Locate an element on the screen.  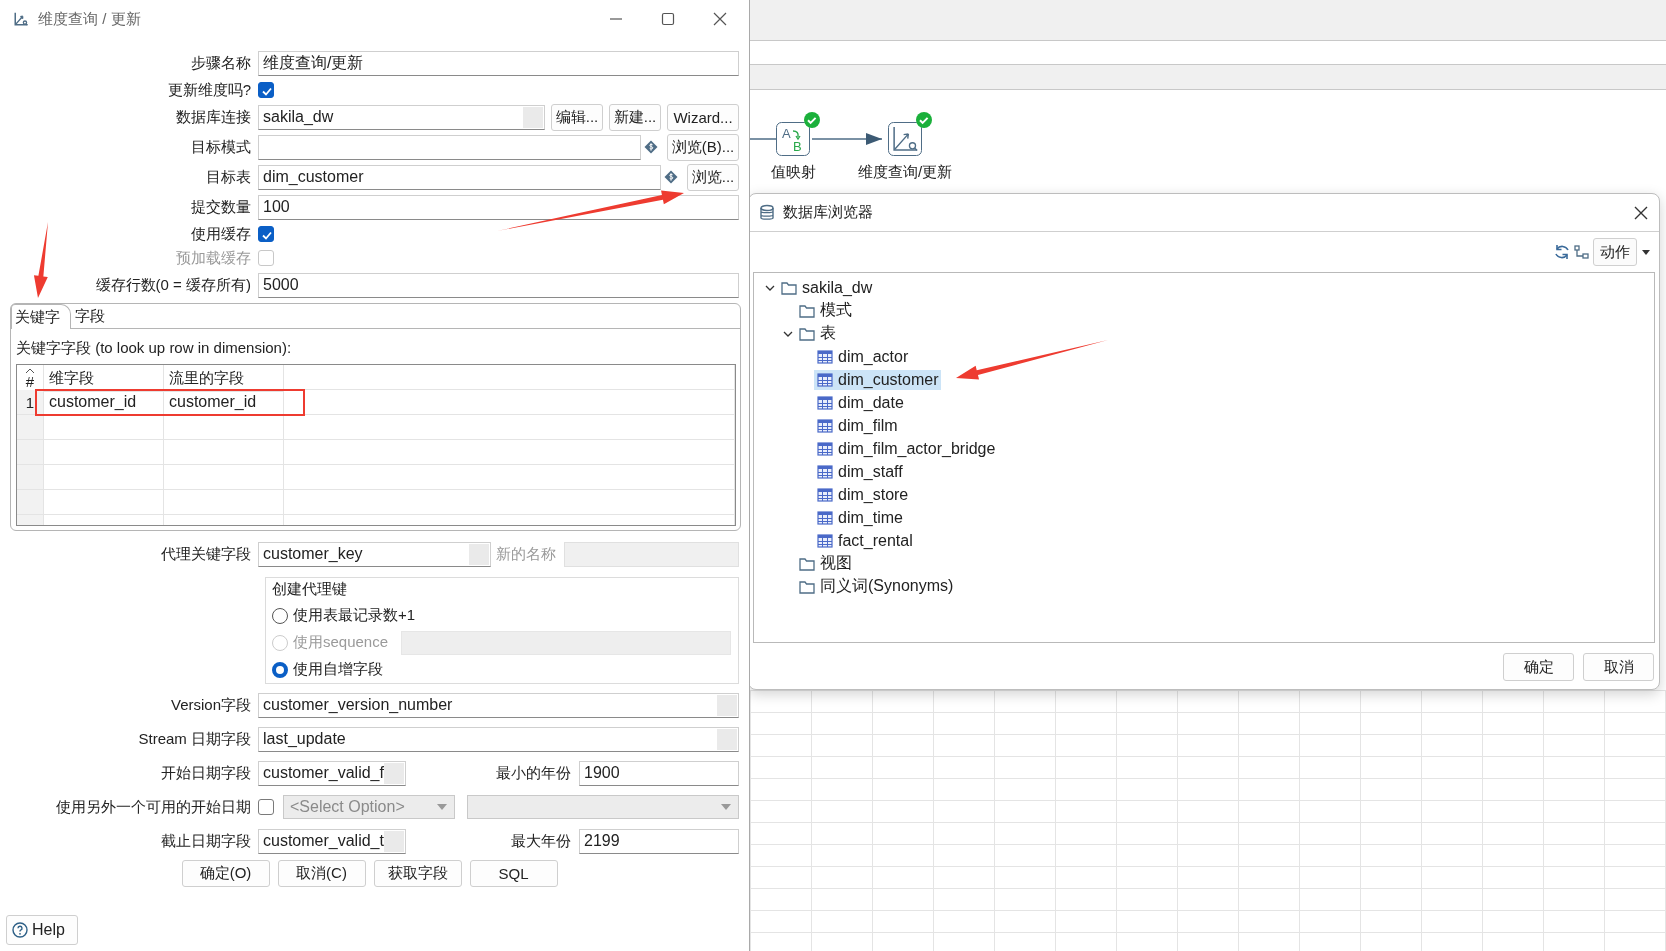
column-header: 流里的字段 is located at coordinates (224, 378).